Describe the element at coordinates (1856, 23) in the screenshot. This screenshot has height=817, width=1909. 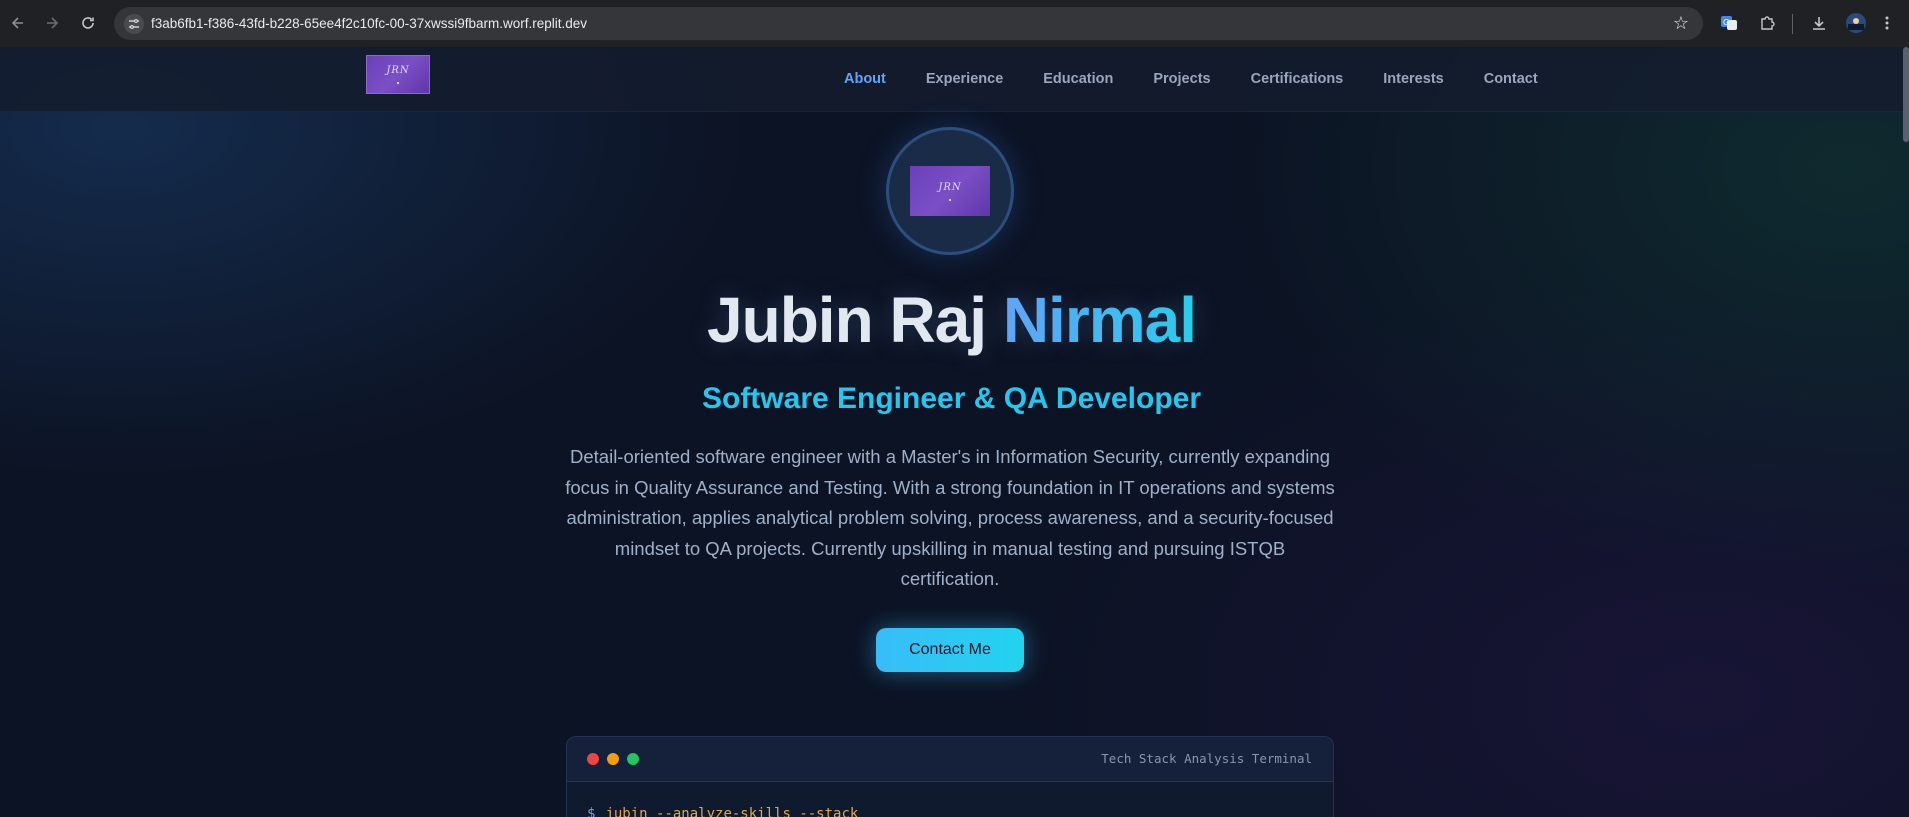
I see `profile-avatar-icon` at that location.